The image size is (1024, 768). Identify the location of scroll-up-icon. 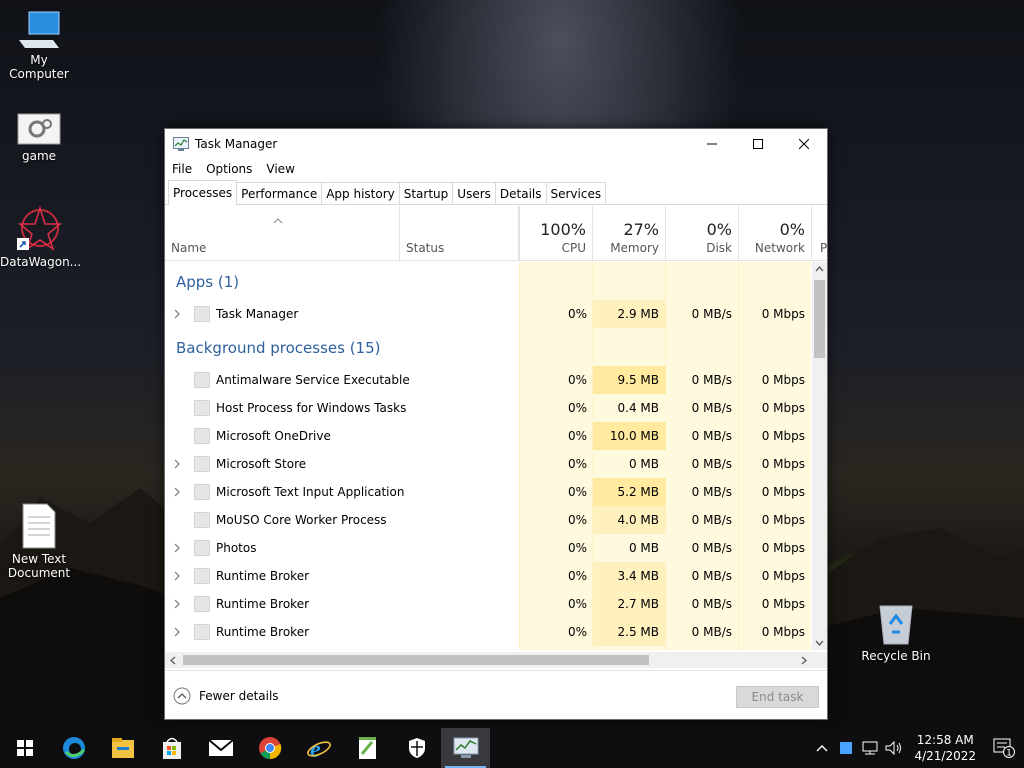
(819, 269).